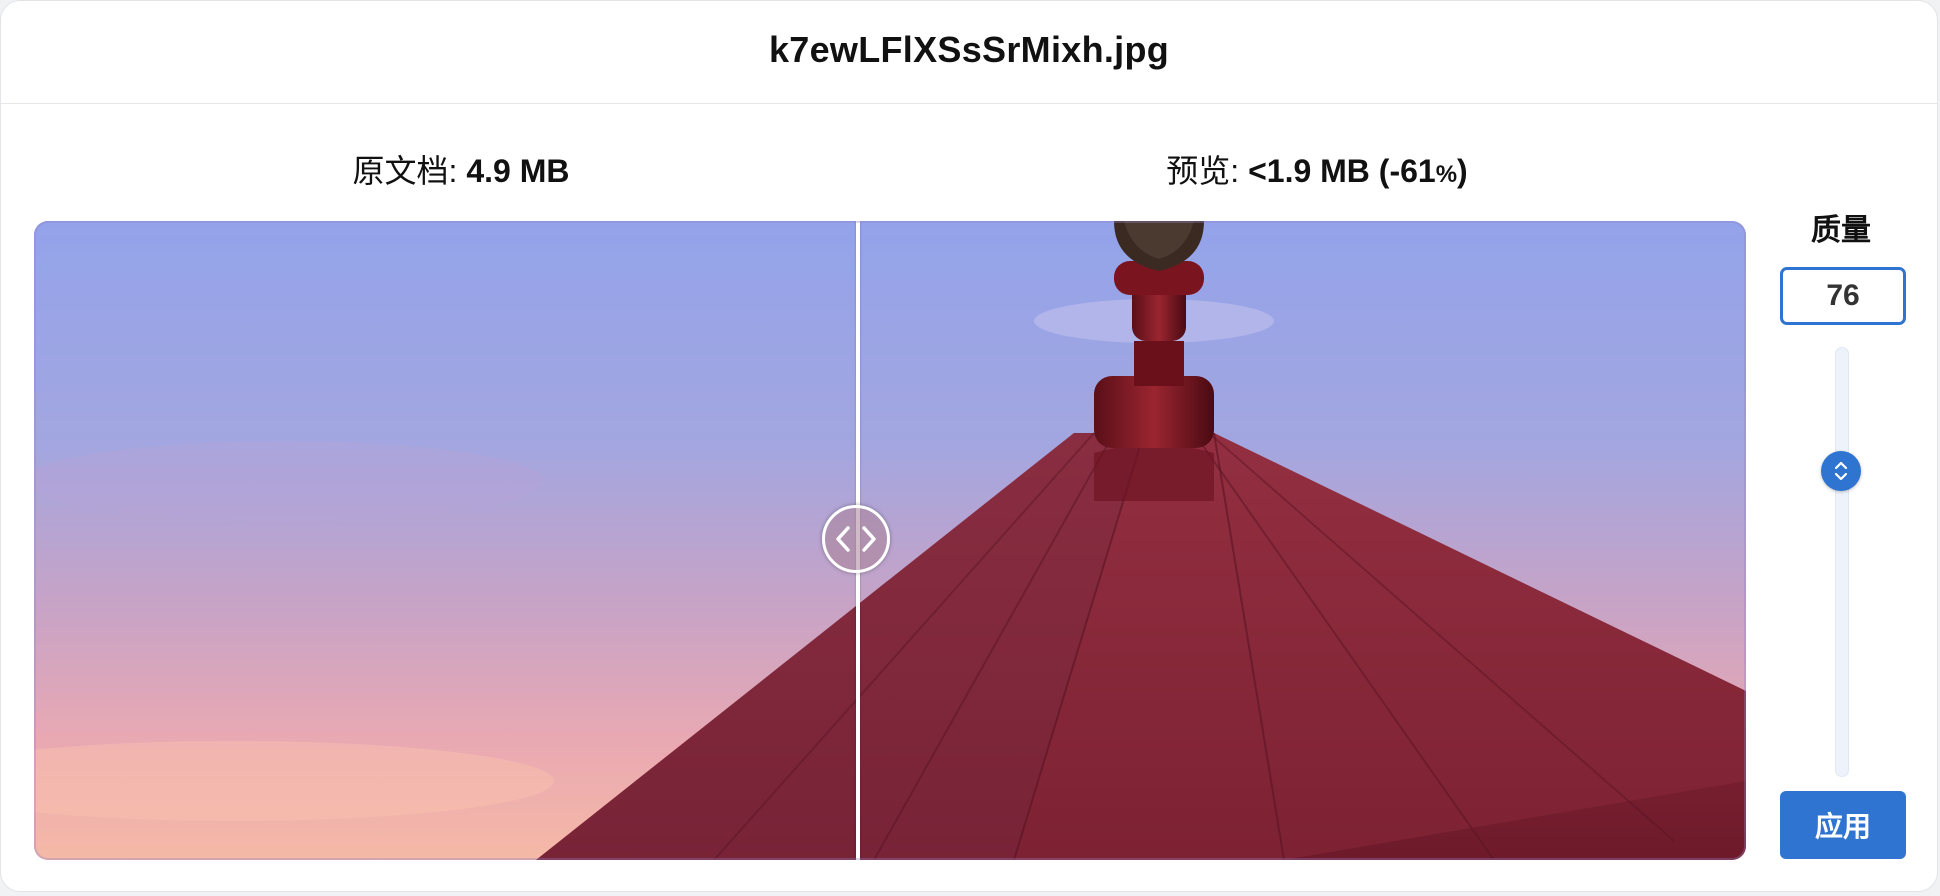  I want to click on quality-value-input, so click(1843, 296).